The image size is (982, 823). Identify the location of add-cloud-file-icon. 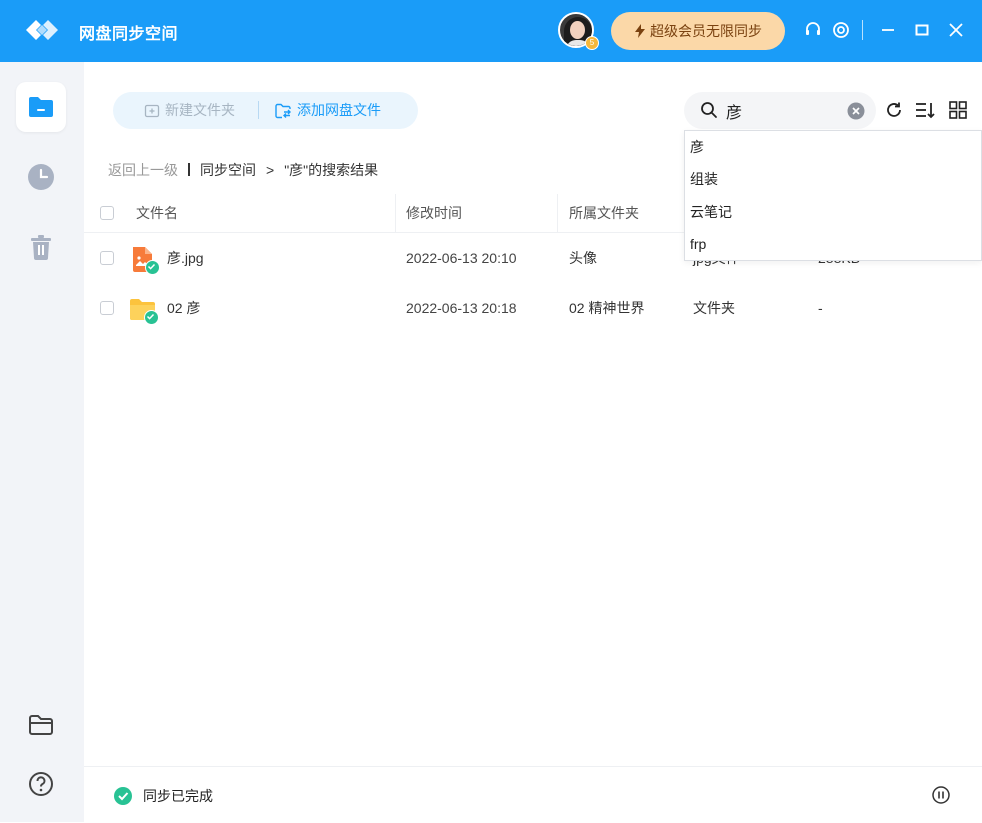
(283, 110).